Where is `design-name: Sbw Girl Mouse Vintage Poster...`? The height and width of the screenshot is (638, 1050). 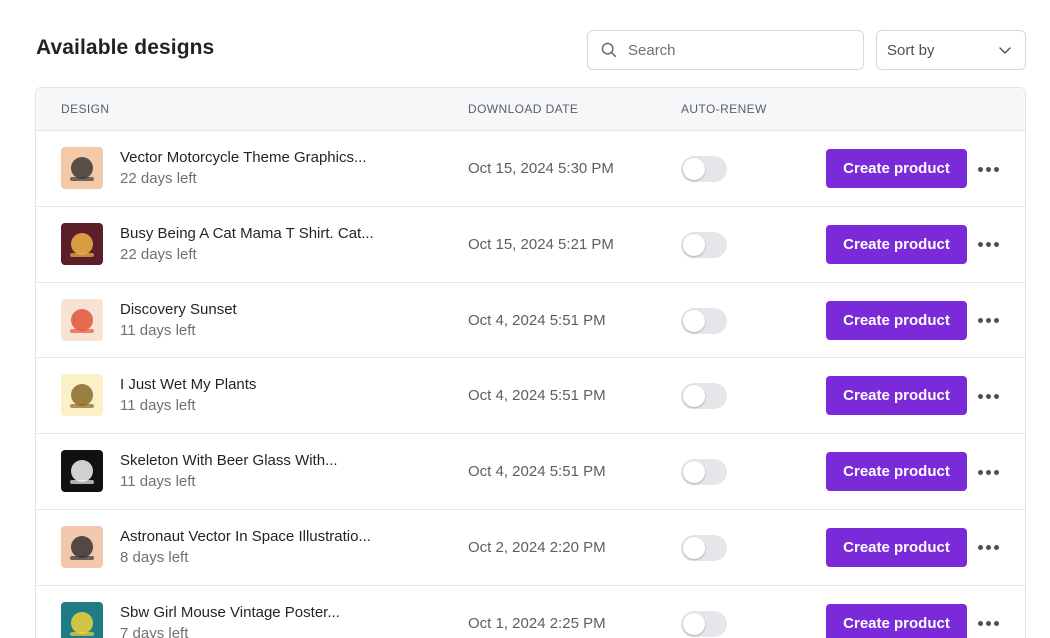 design-name: Sbw Girl Mouse Vintage Poster... is located at coordinates (230, 612).